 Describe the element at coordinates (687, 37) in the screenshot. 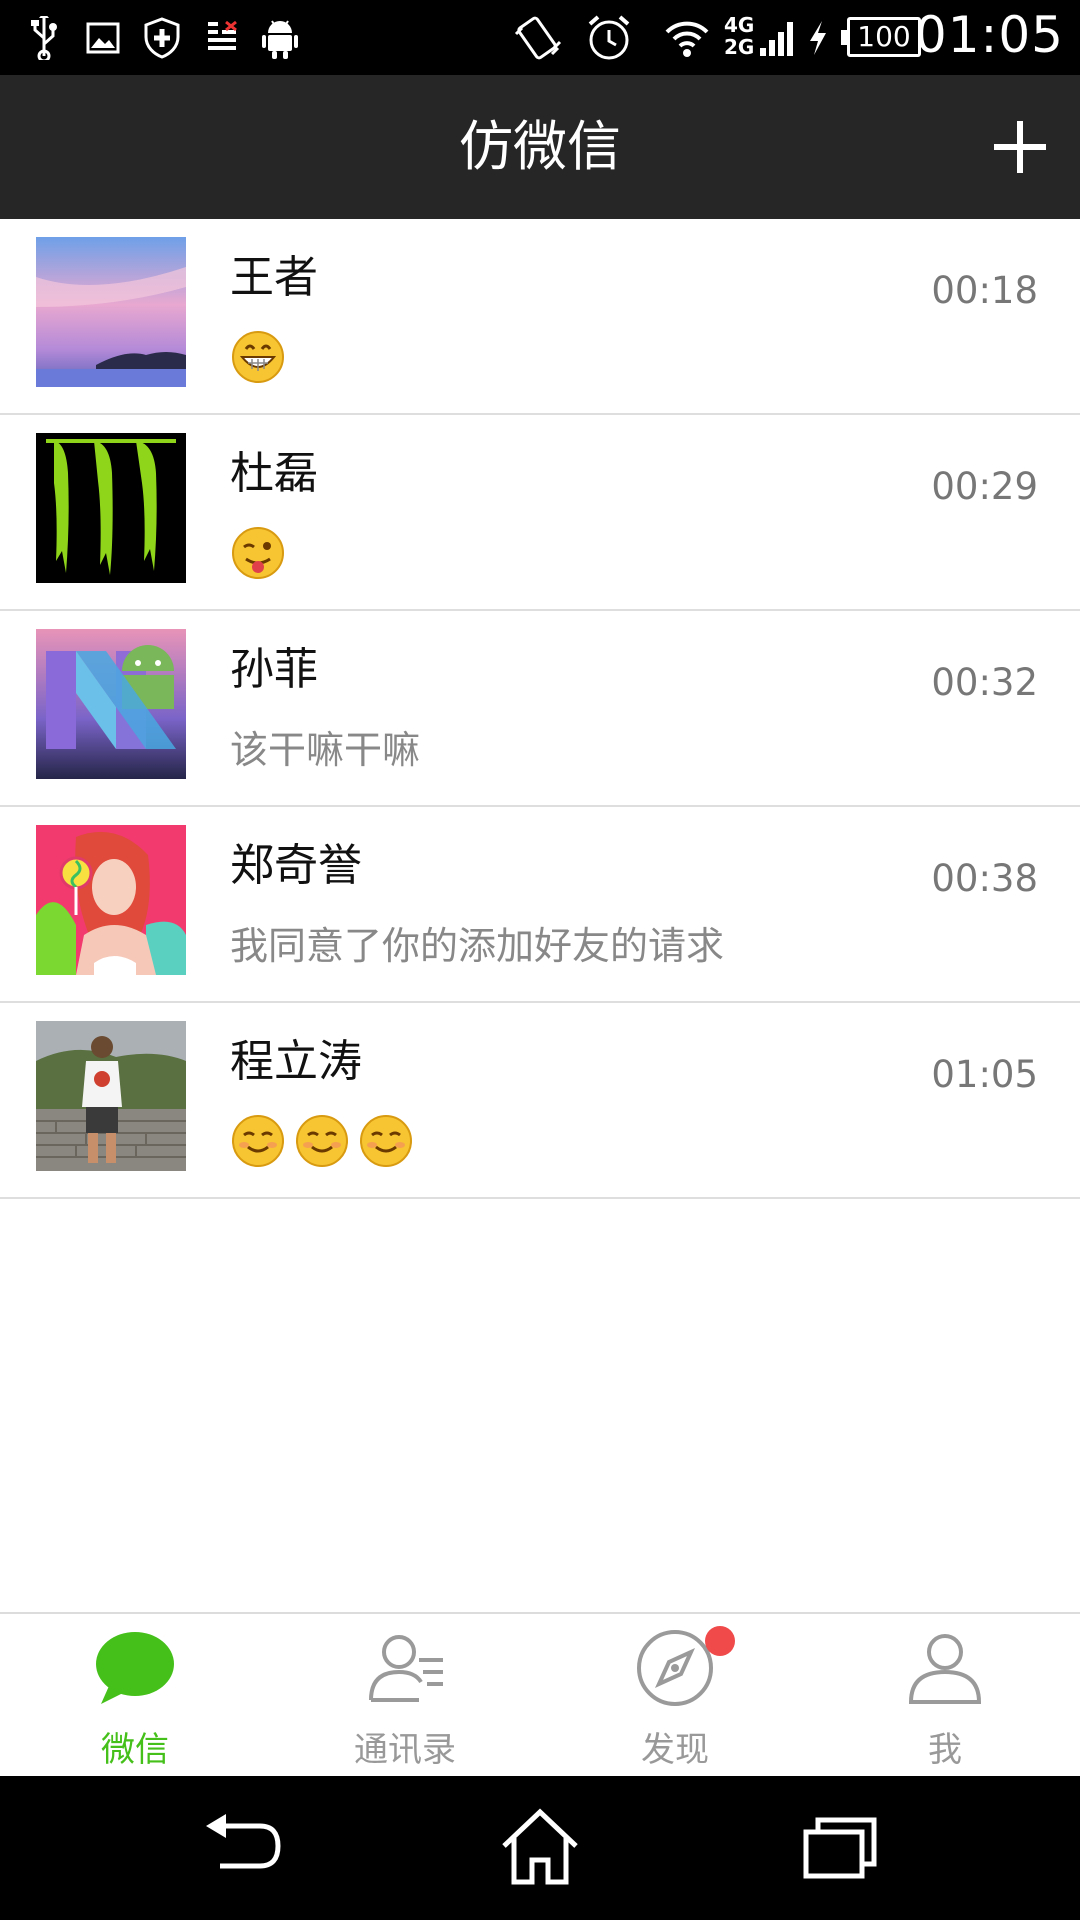

I see `wifi-icon` at that location.